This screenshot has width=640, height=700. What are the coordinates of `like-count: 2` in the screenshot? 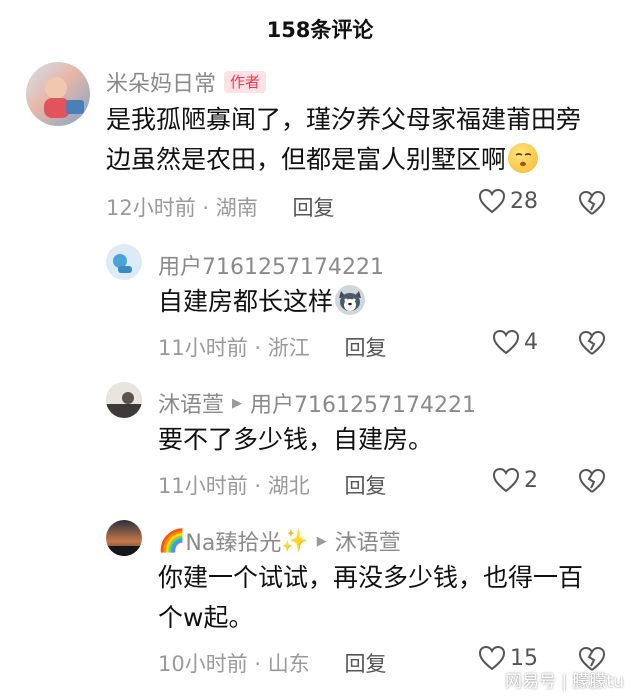 It's located at (531, 480).